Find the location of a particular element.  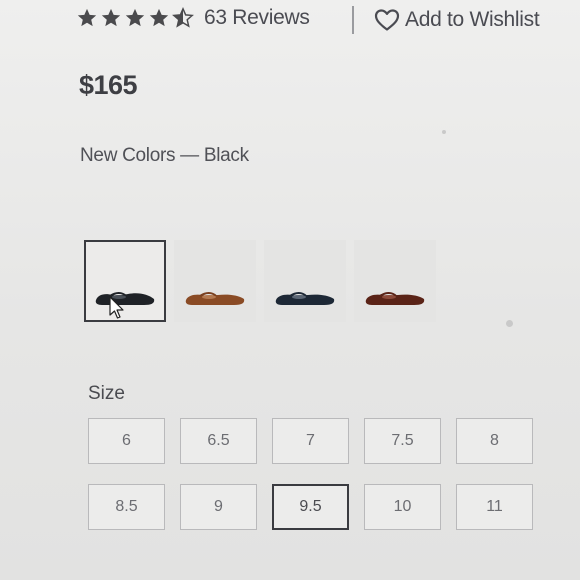

size-row: 6 6.5 7 7.5 8 is located at coordinates (318, 441).